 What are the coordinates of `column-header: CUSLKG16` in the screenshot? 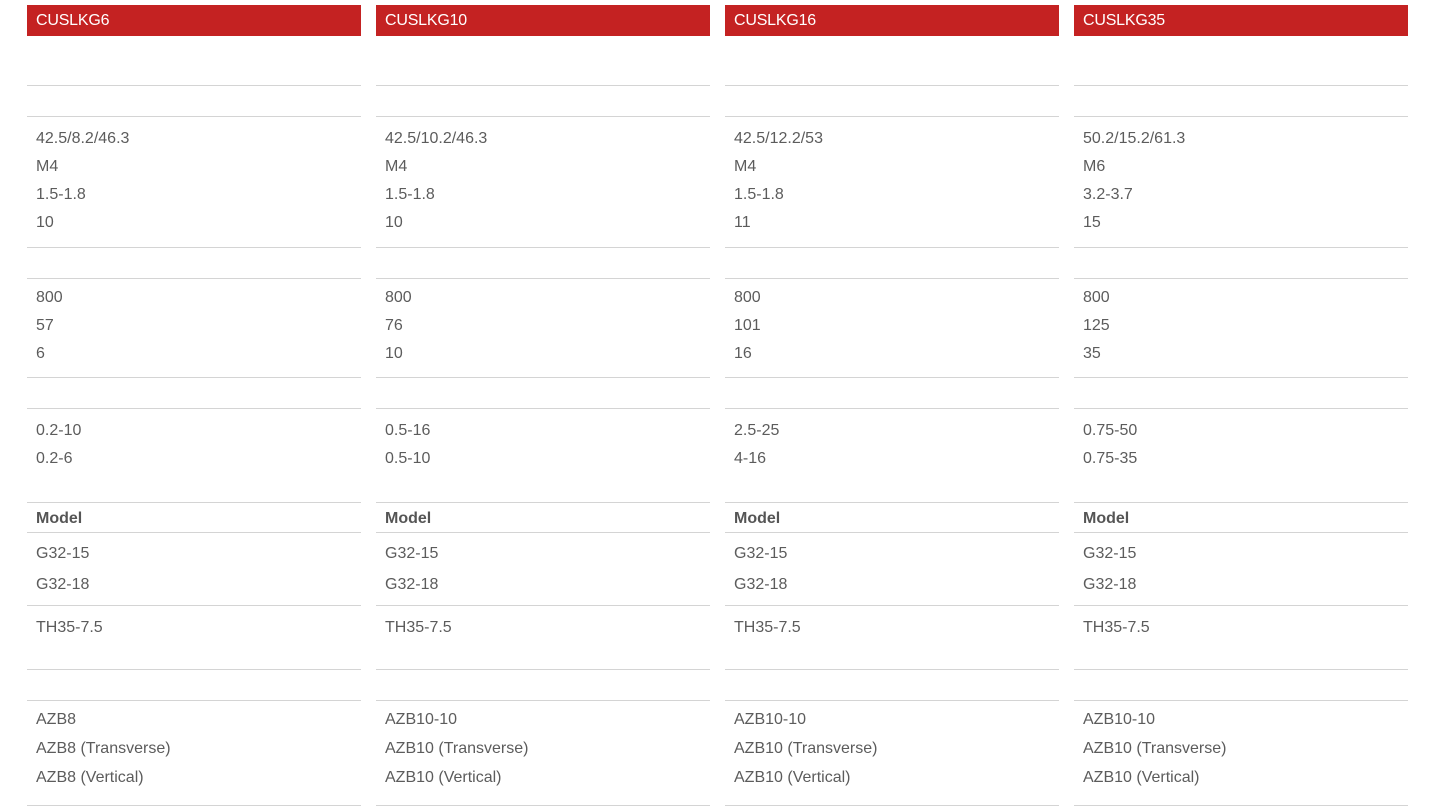 It's located at (892, 20).